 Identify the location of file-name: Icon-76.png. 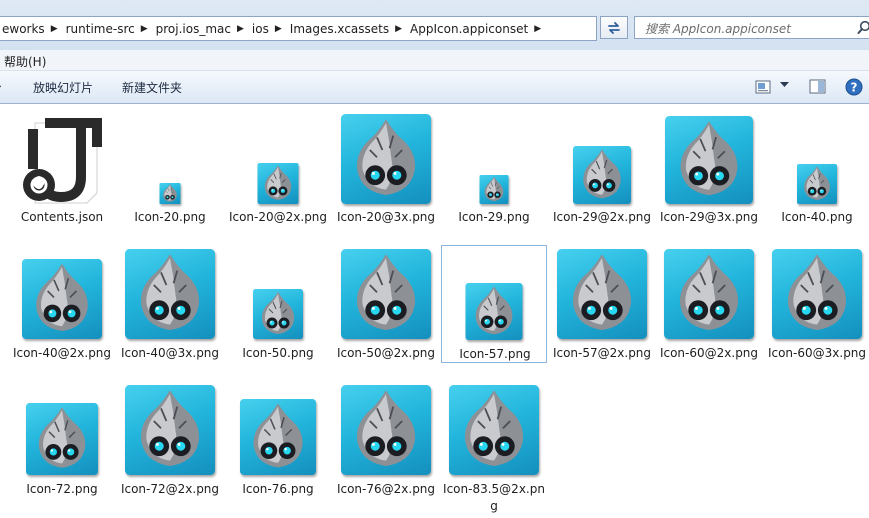
(278, 489).